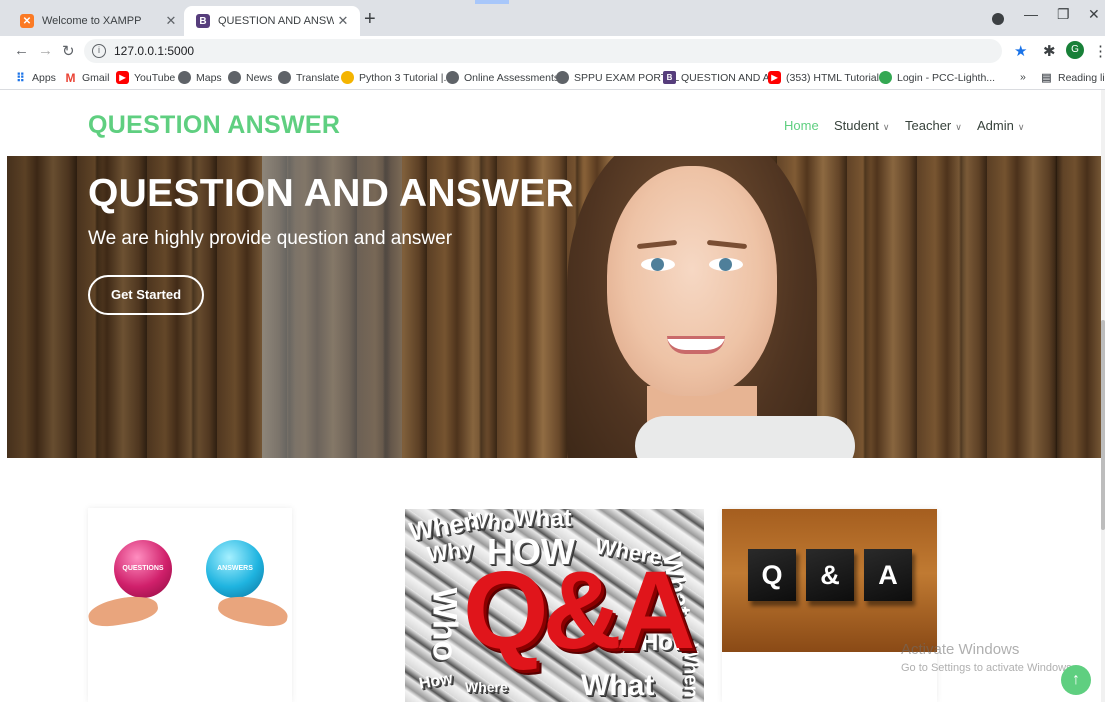 The width and height of the screenshot is (1105, 702). Describe the element at coordinates (20, 77) in the screenshot. I see `apps-grid-icon: ⠿` at that location.